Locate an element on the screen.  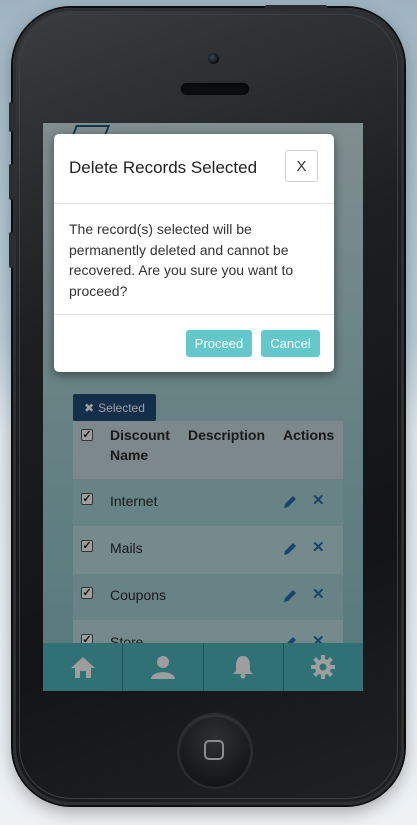
volume-down-button is located at coordinates (11, 250).